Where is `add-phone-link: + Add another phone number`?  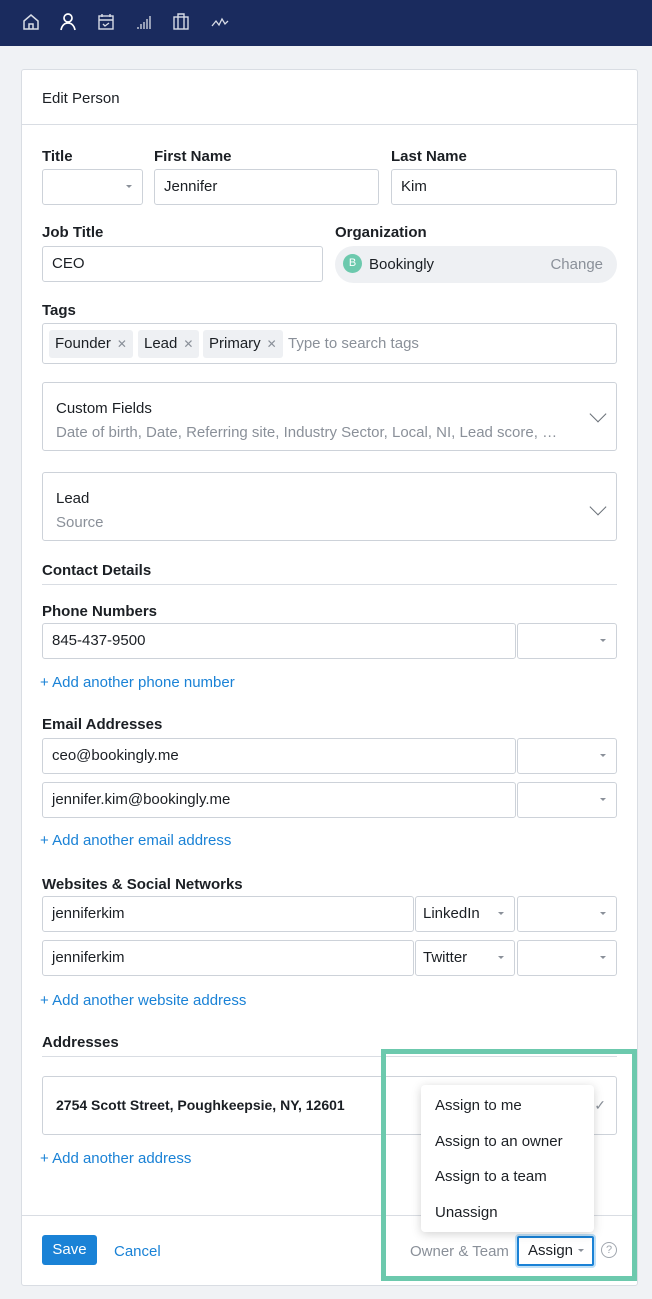 add-phone-link: + Add another phone number is located at coordinates (137, 682).